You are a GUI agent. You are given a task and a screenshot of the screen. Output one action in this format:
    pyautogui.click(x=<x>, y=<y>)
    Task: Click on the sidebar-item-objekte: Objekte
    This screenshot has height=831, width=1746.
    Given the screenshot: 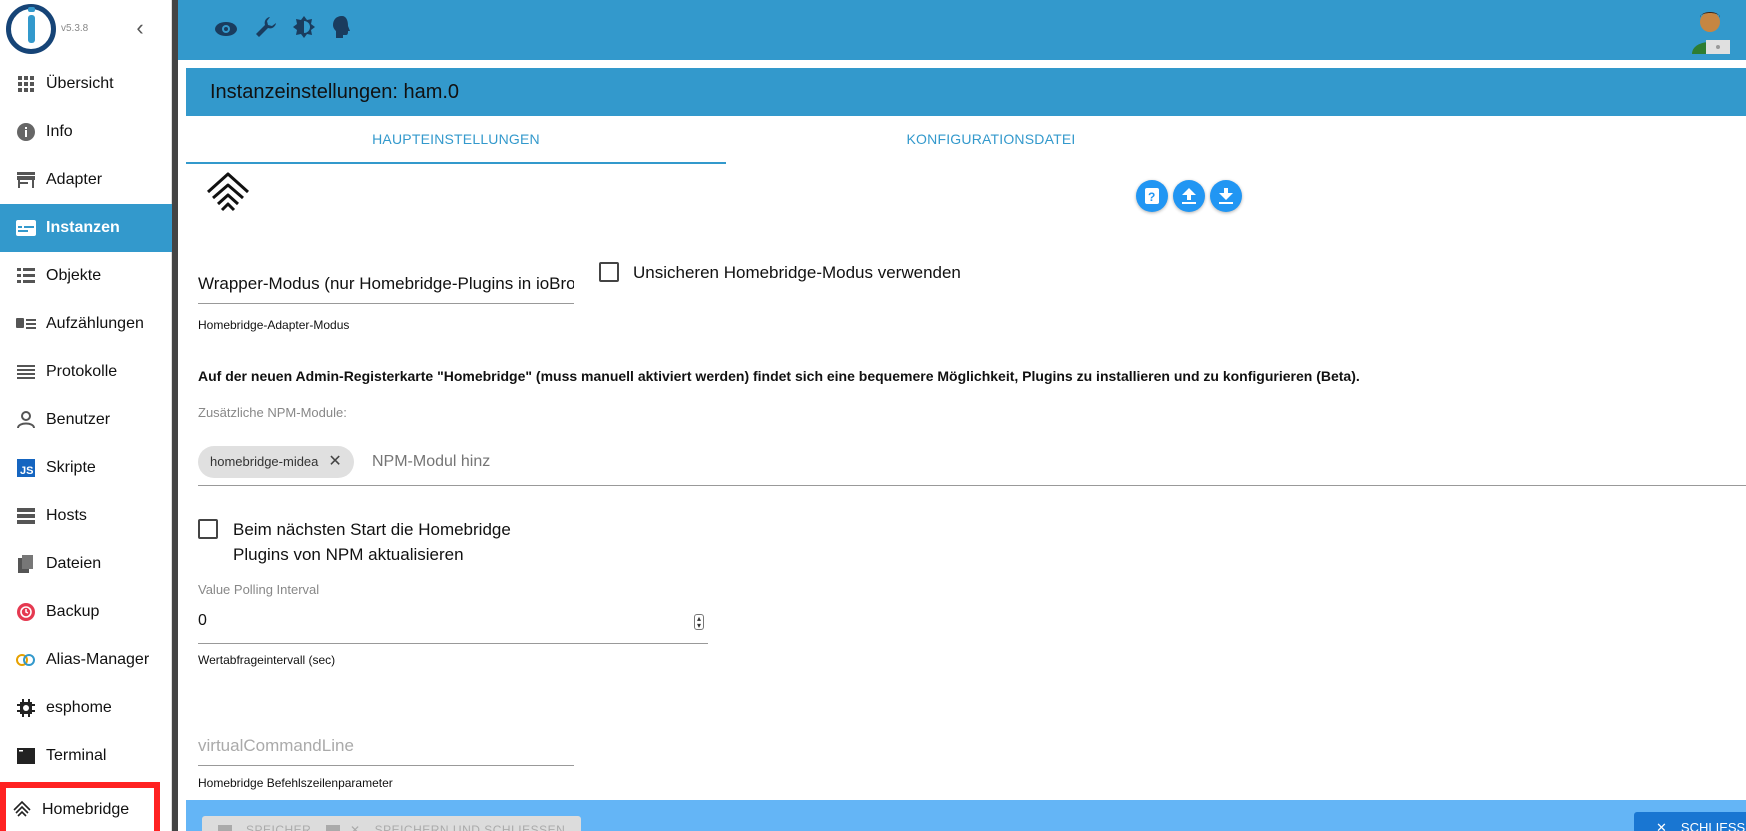 What is the action you would take?
    pyautogui.click(x=86, y=276)
    